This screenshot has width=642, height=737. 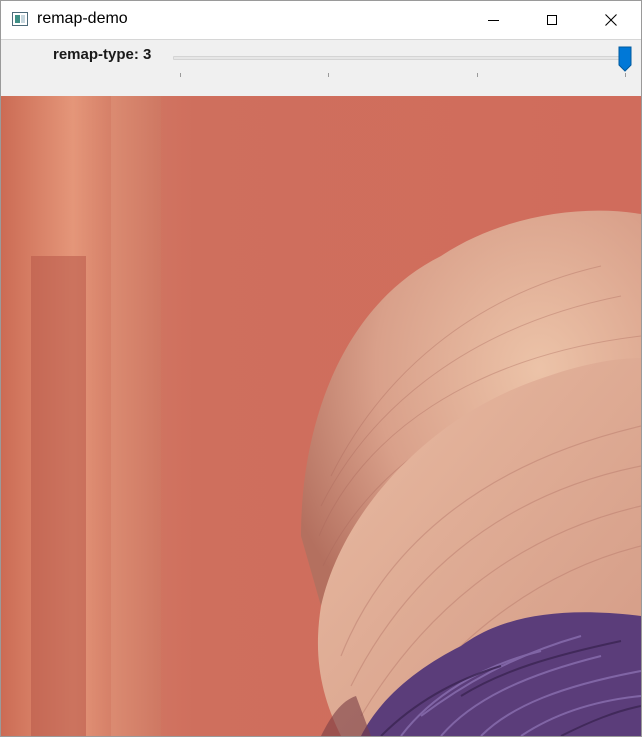 I want to click on trackbar-track, so click(x=402, y=58).